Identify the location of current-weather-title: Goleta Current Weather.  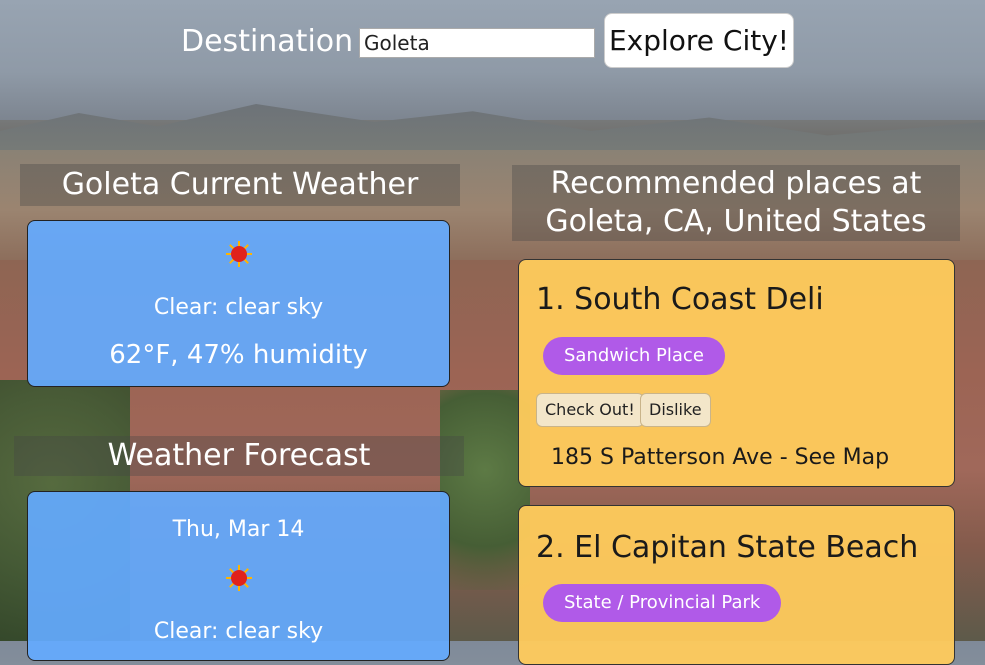
(240, 185).